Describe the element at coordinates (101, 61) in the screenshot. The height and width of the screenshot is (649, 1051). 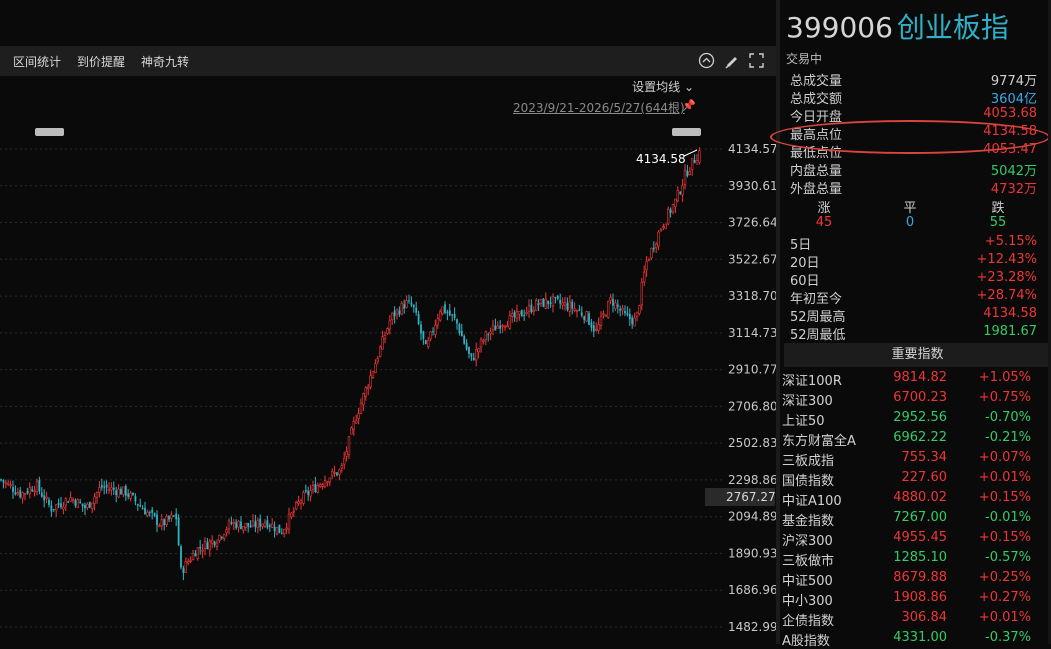
I see `price-alert-button: 到价提醒` at that location.